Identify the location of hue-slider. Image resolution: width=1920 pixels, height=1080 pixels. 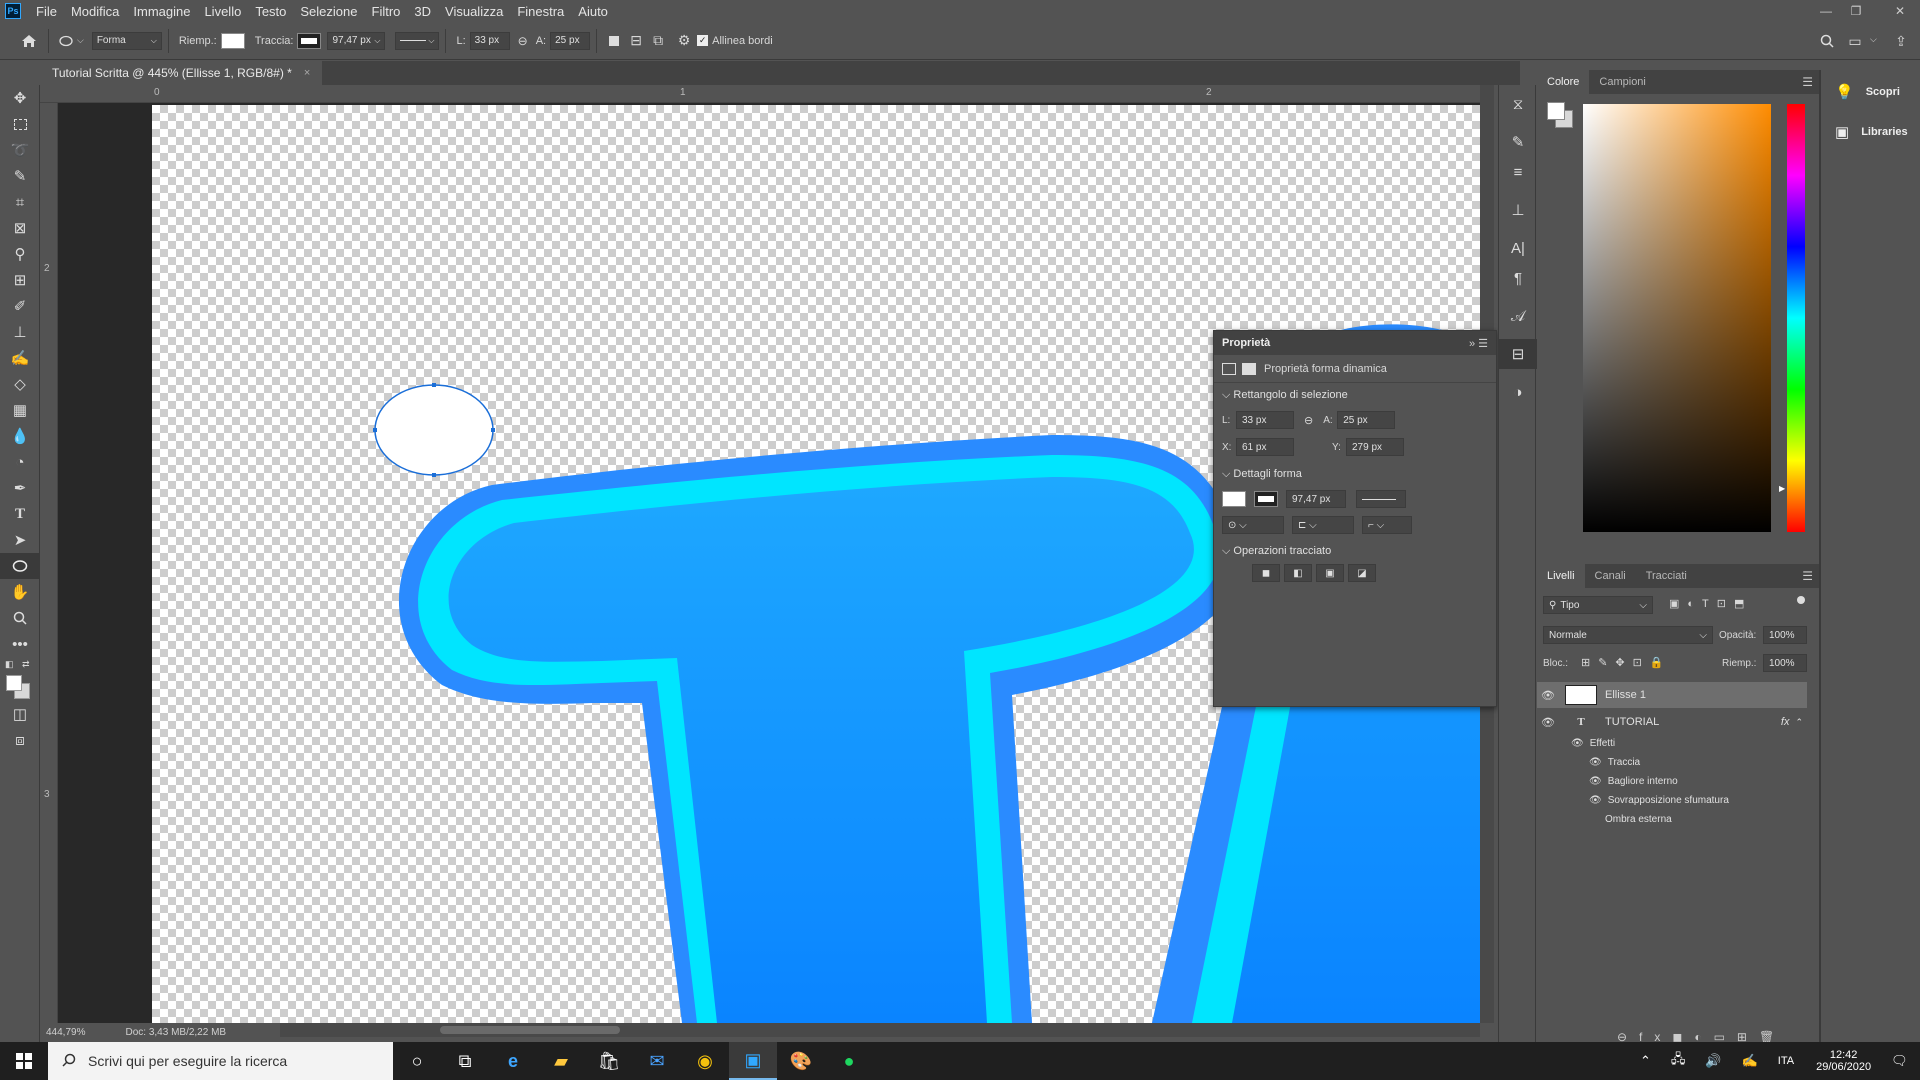
(1796, 318).